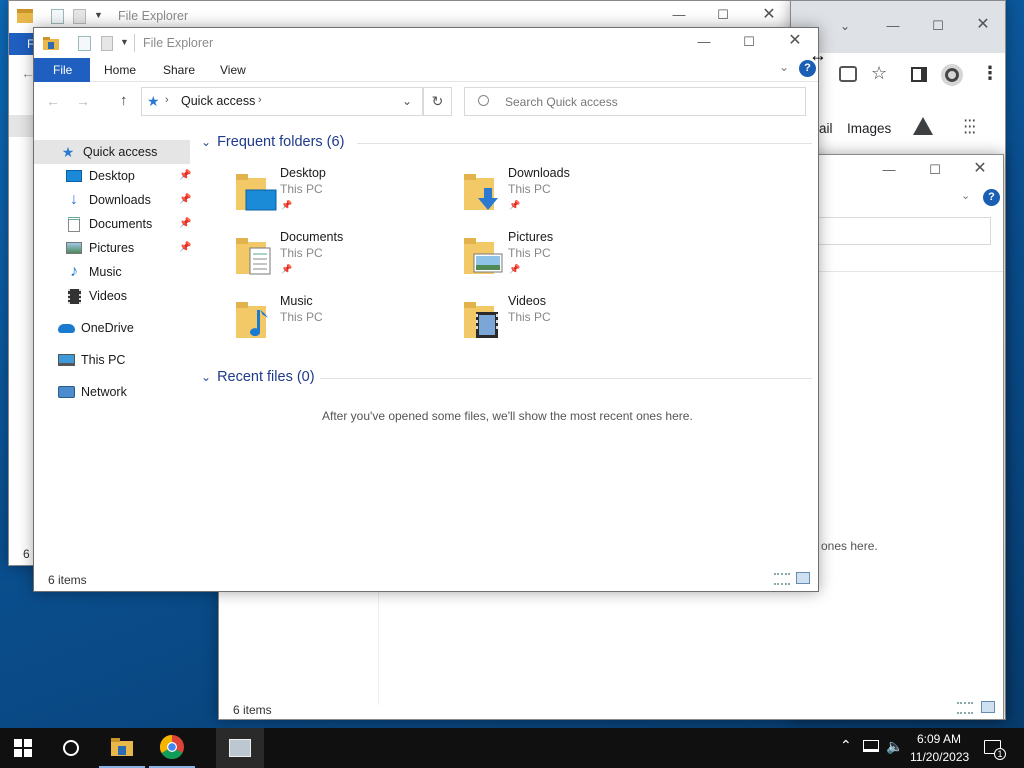 The width and height of the screenshot is (1024, 768). What do you see at coordinates (128, 248) in the screenshot?
I see `sidebar-item-pictures: Pictures 📌` at bounding box center [128, 248].